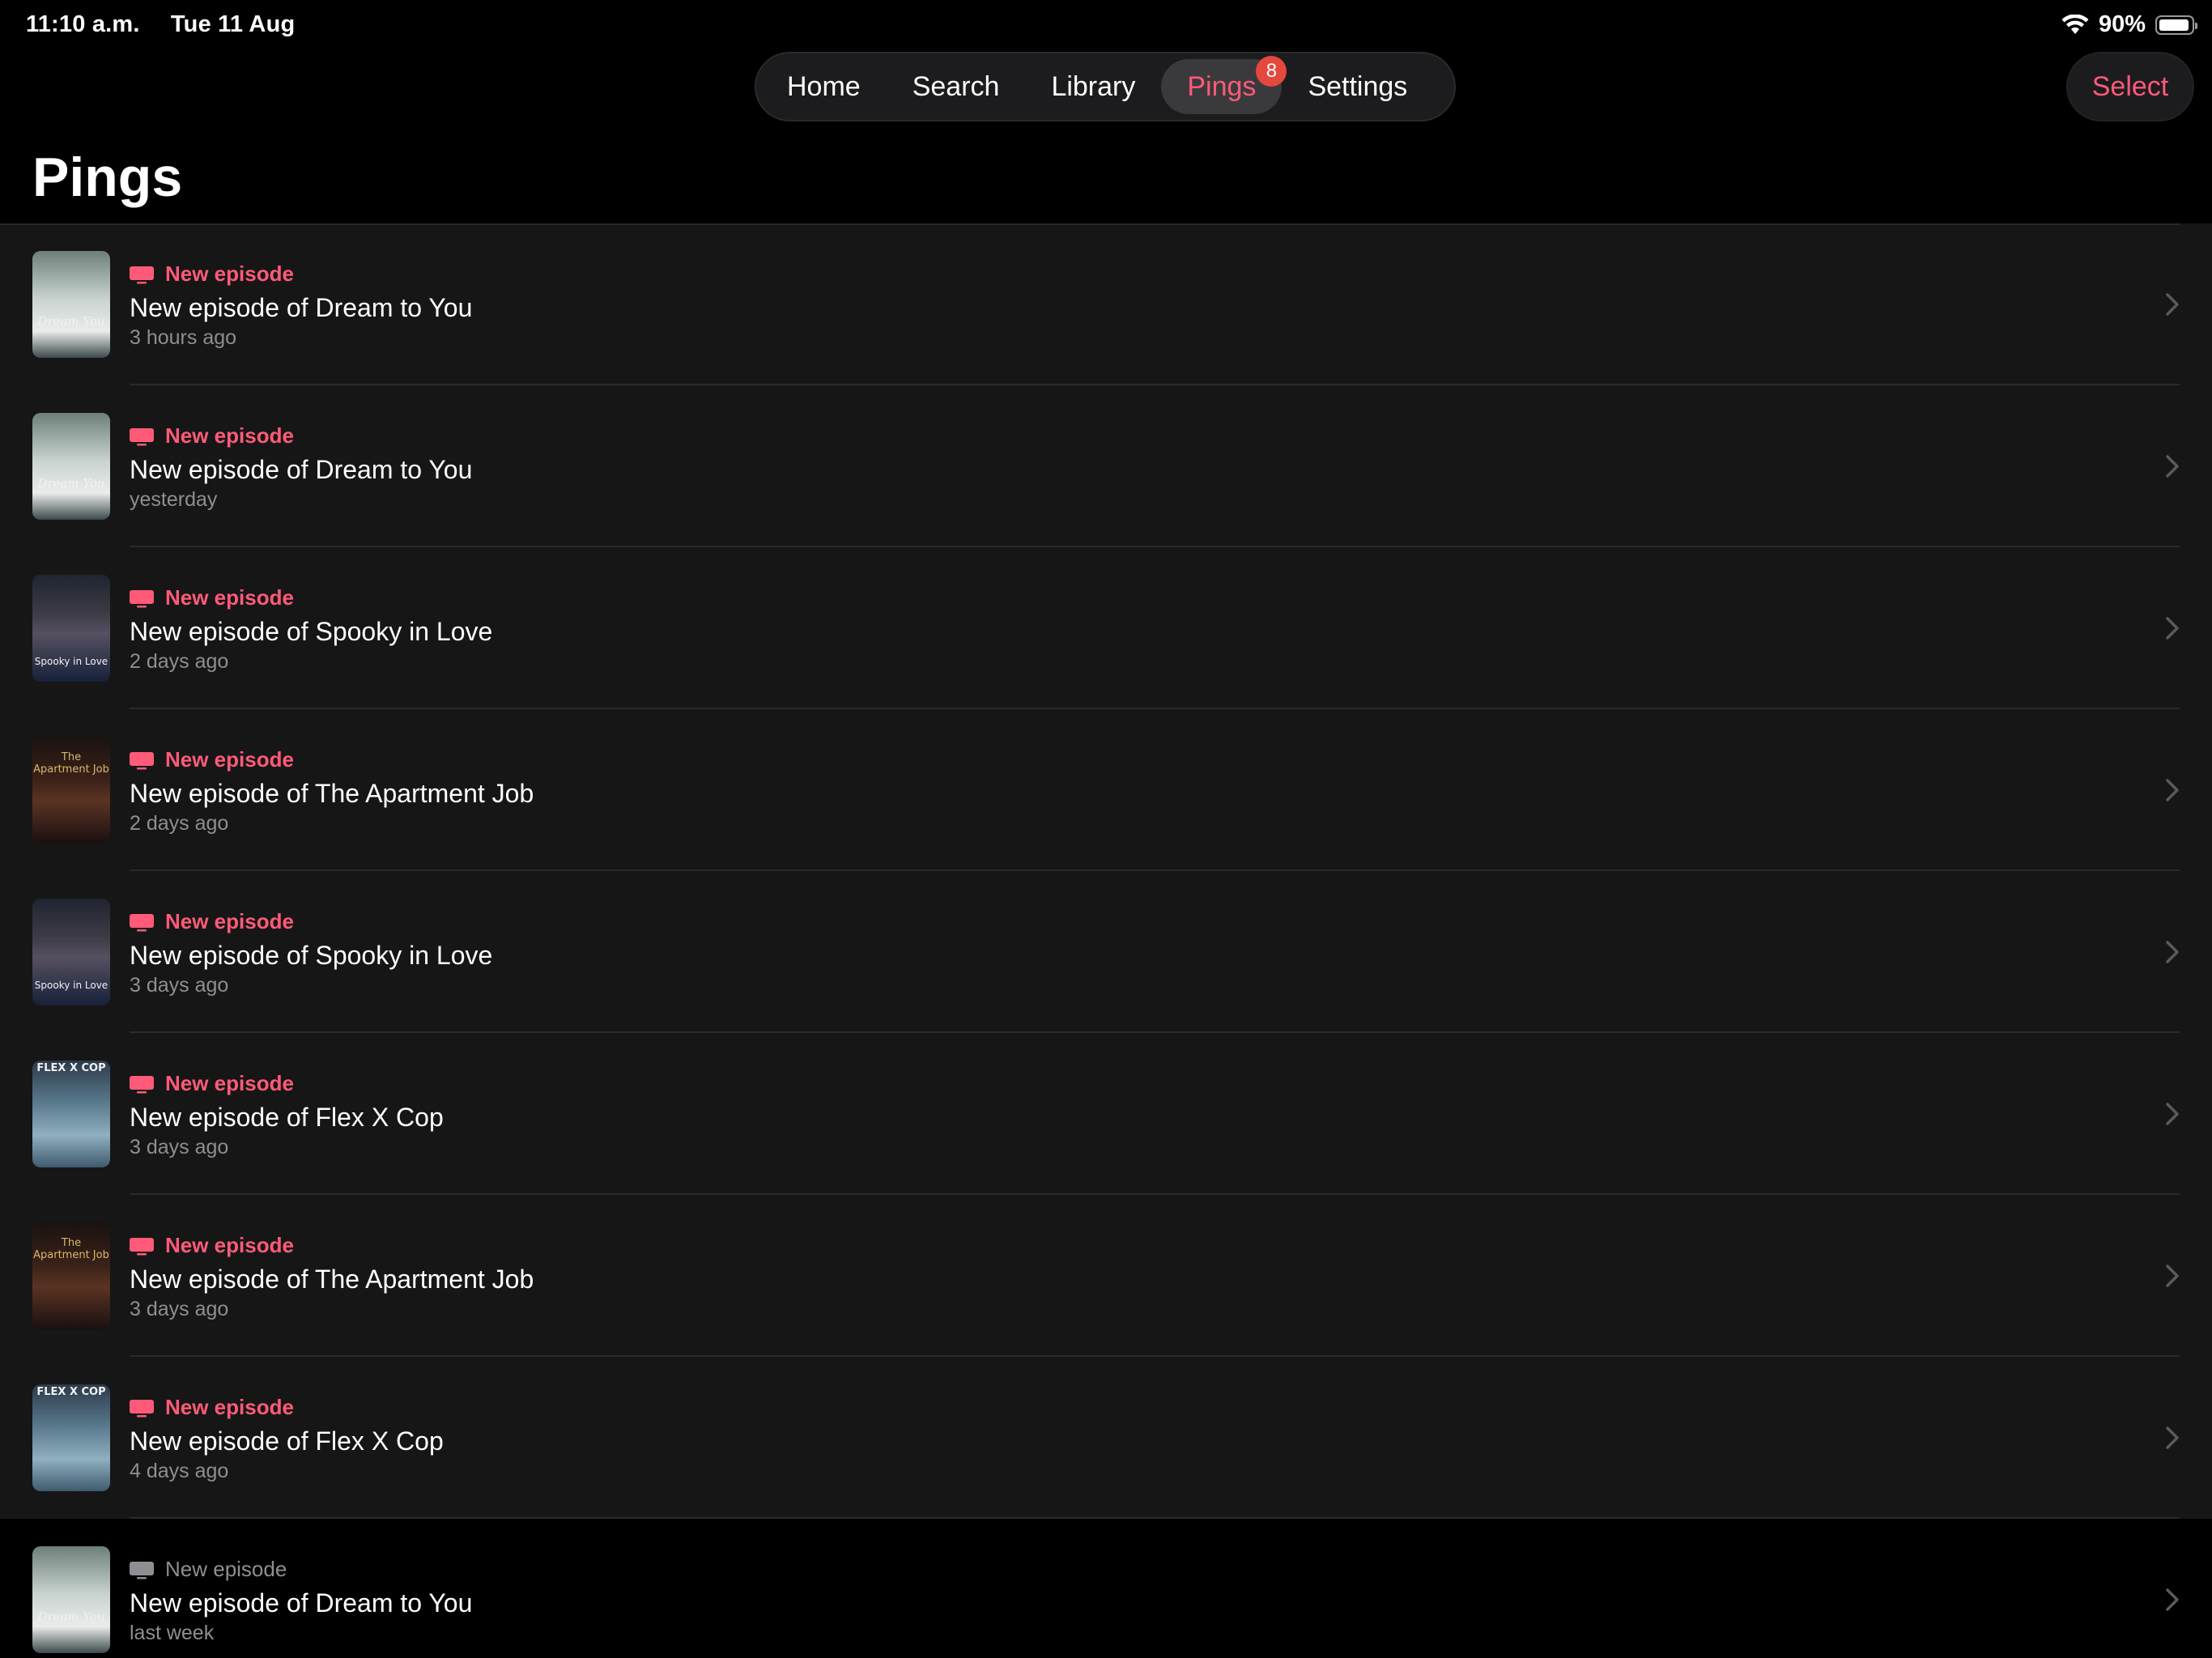 The height and width of the screenshot is (1658, 2212). What do you see at coordinates (173, 1632) in the screenshot?
I see `ping-timestamp: last week` at bounding box center [173, 1632].